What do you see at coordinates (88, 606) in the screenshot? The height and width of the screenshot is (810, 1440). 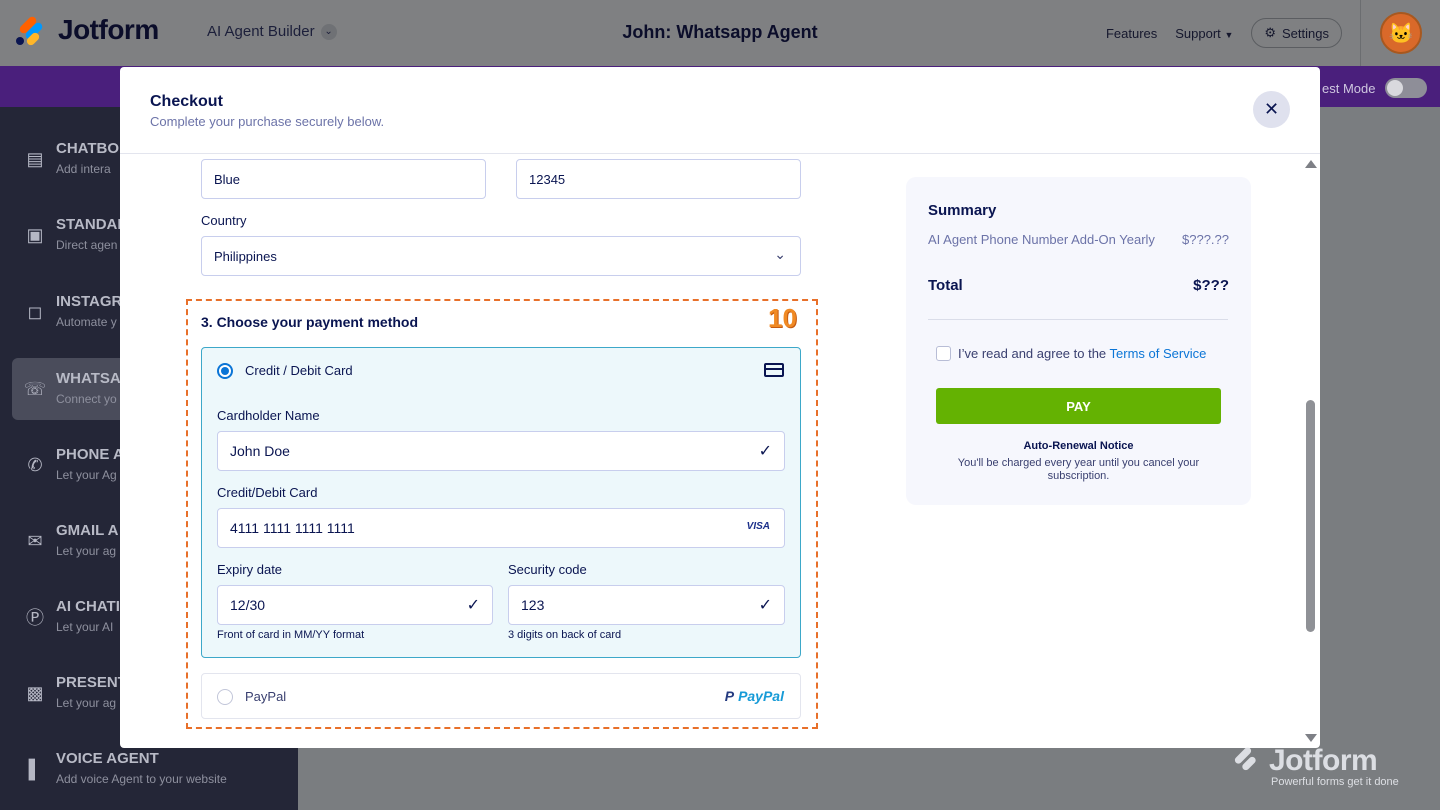 I see `sidebar-item-title: AI CHATI` at bounding box center [88, 606].